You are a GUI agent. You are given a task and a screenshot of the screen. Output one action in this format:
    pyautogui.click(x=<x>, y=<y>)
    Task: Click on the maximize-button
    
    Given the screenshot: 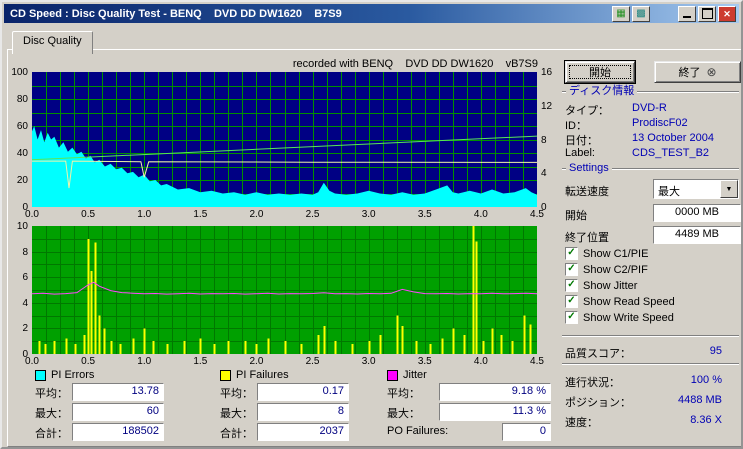 What is the action you would take?
    pyautogui.click(x=707, y=13)
    